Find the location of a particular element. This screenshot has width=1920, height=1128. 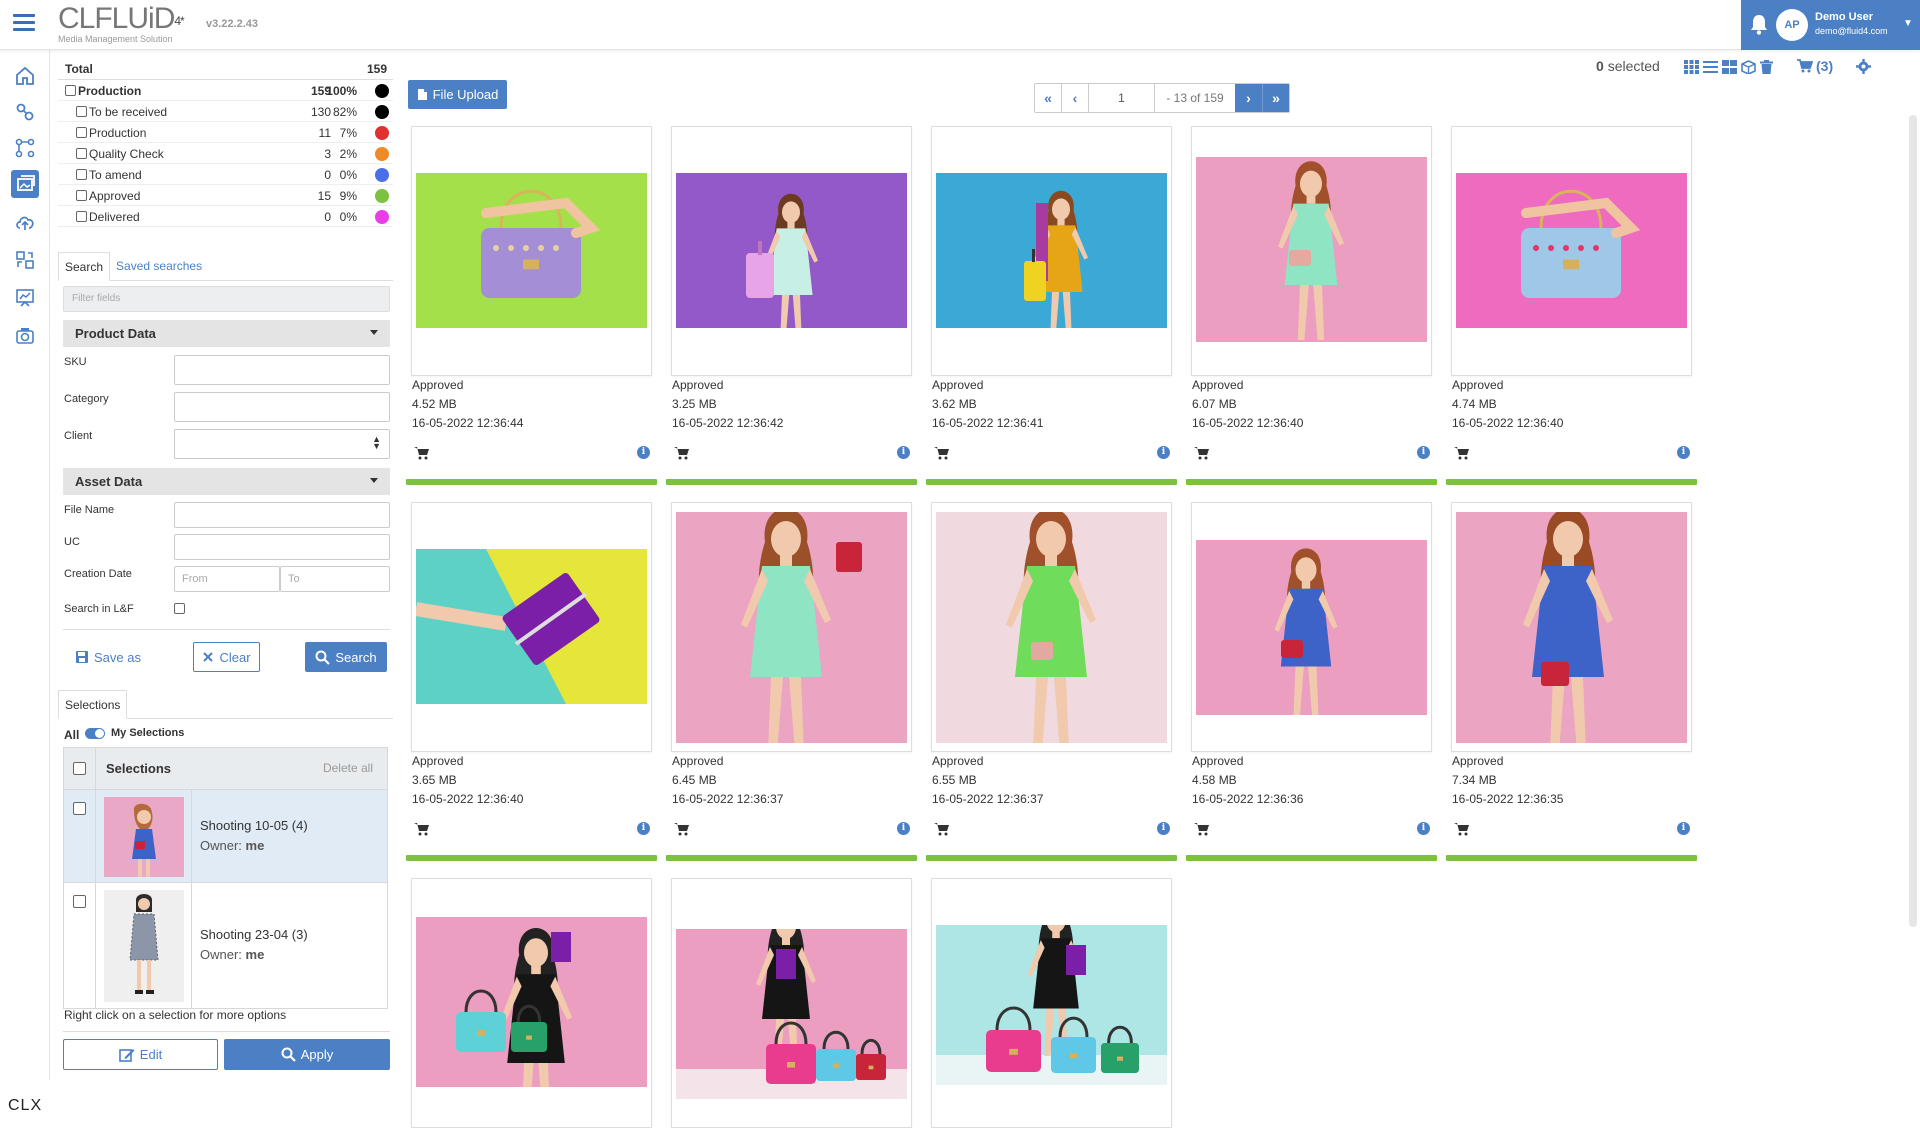

sku-input is located at coordinates (282, 370).